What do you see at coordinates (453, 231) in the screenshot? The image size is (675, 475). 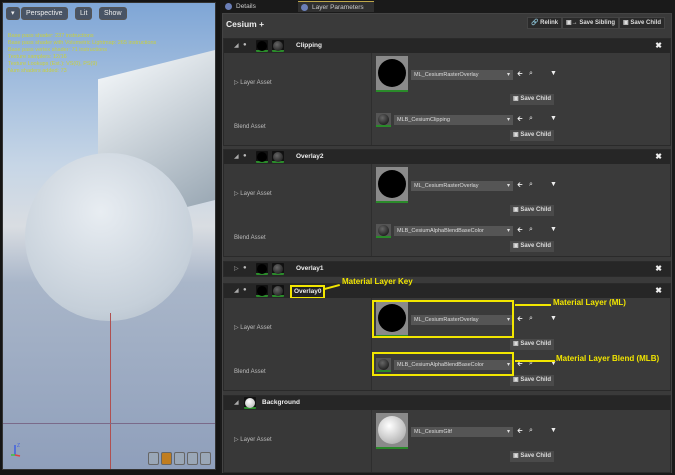 I see `blend-asset-dropdown: MLB_CesiumAlphaBlendBaseColor` at bounding box center [453, 231].